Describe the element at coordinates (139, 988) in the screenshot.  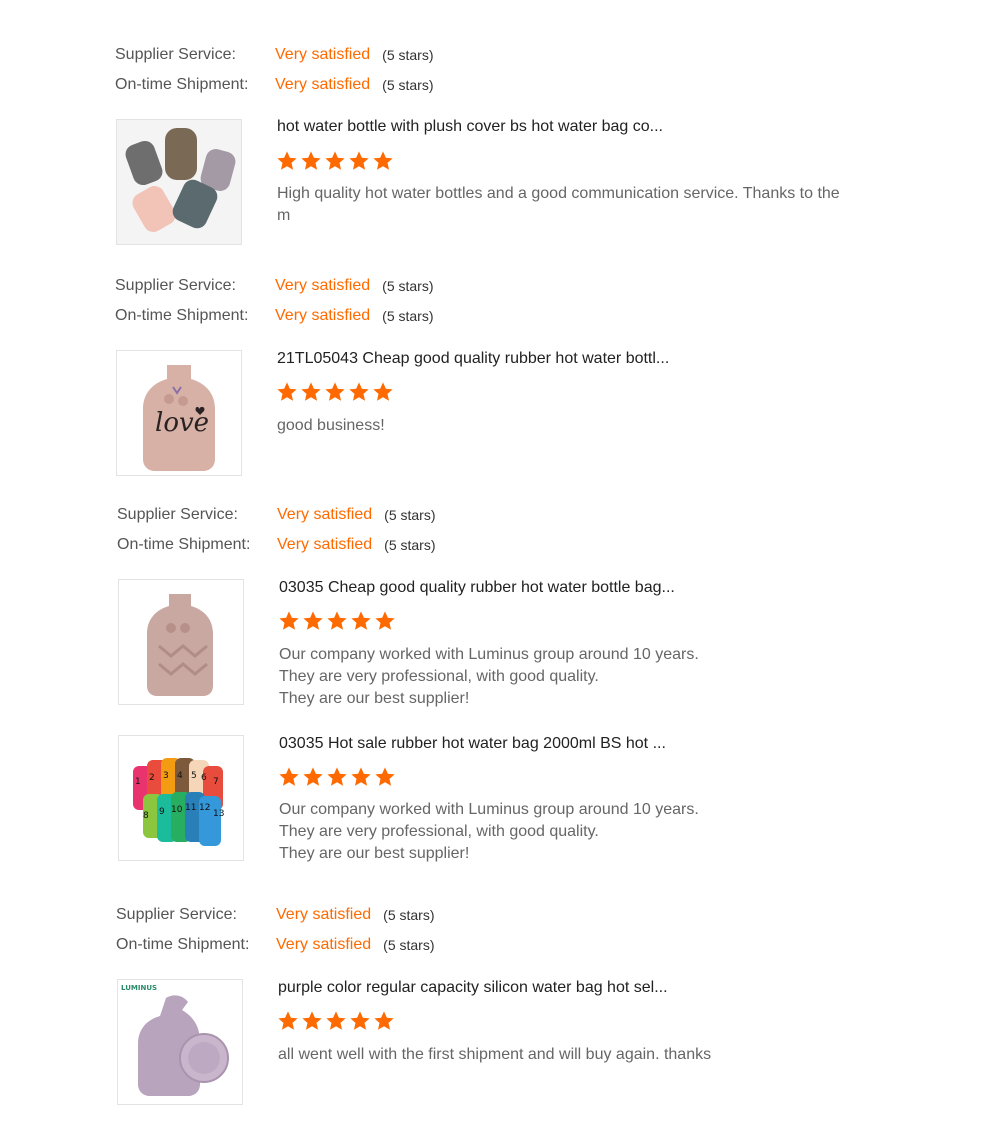
I see `brand-logo-text: LUMINUS` at that location.